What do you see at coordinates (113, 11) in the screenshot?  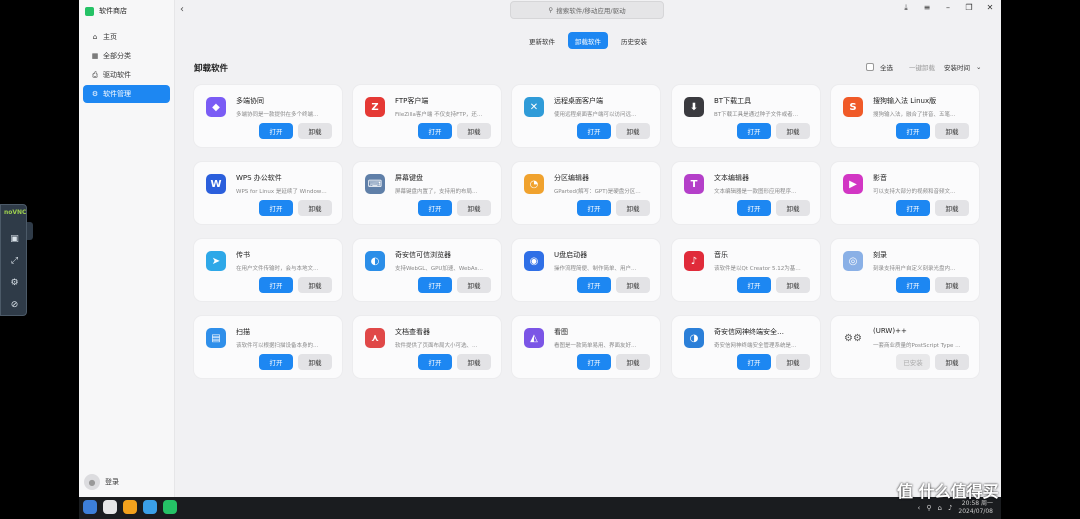 I see `app-title-text: 软件商店` at bounding box center [113, 11].